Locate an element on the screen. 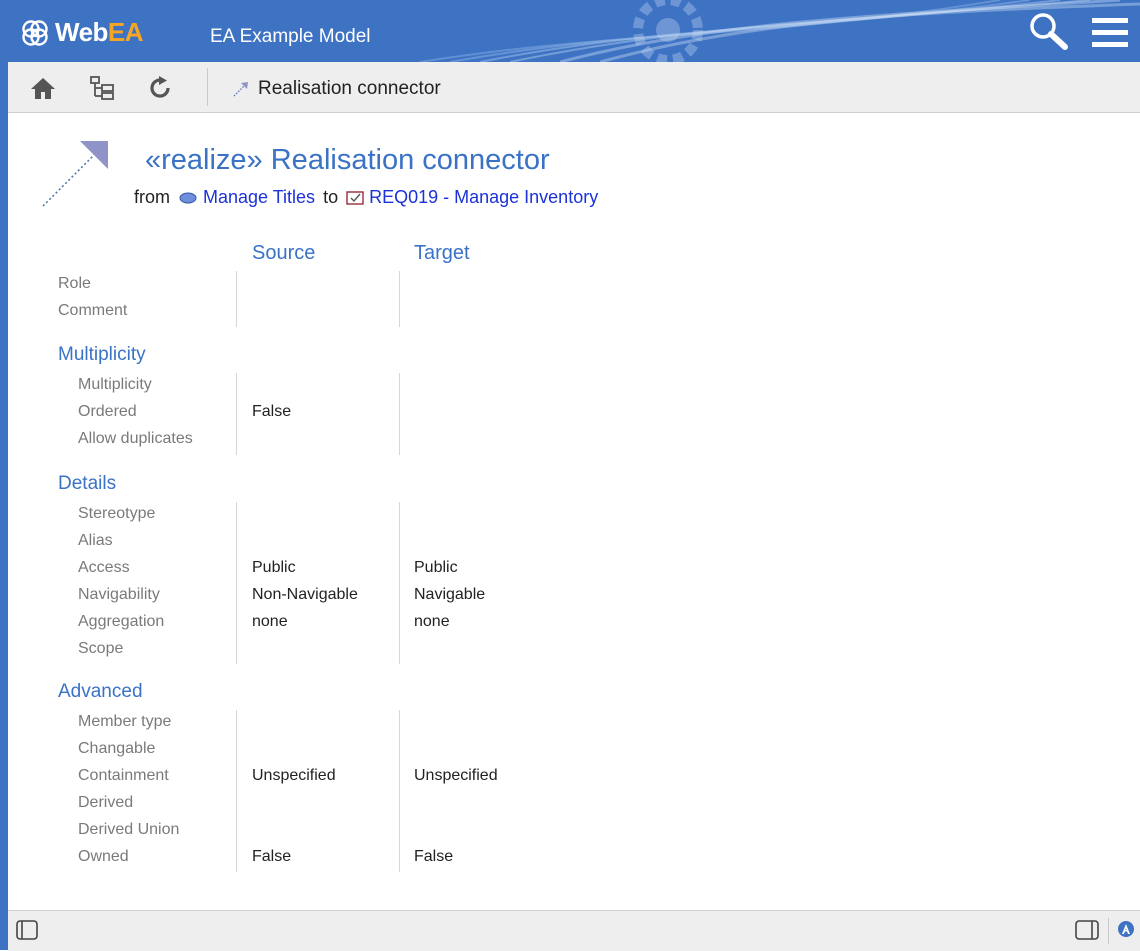 This screenshot has width=1140, height=951. from-label: from is located at coordinates (152, 197).